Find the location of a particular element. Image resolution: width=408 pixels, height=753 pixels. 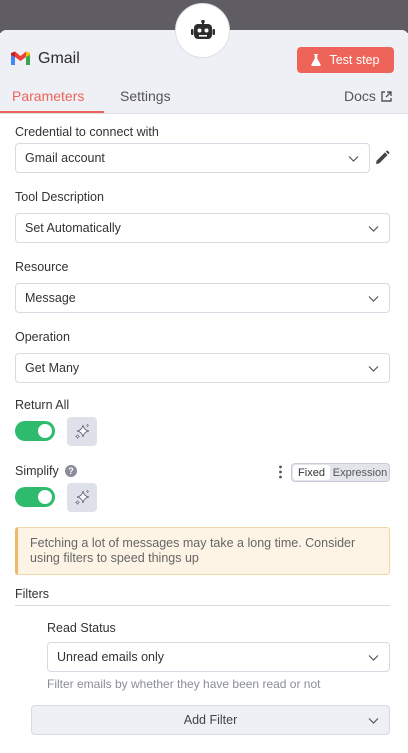

filters-label: Filters is located at coordinates (32, 594).